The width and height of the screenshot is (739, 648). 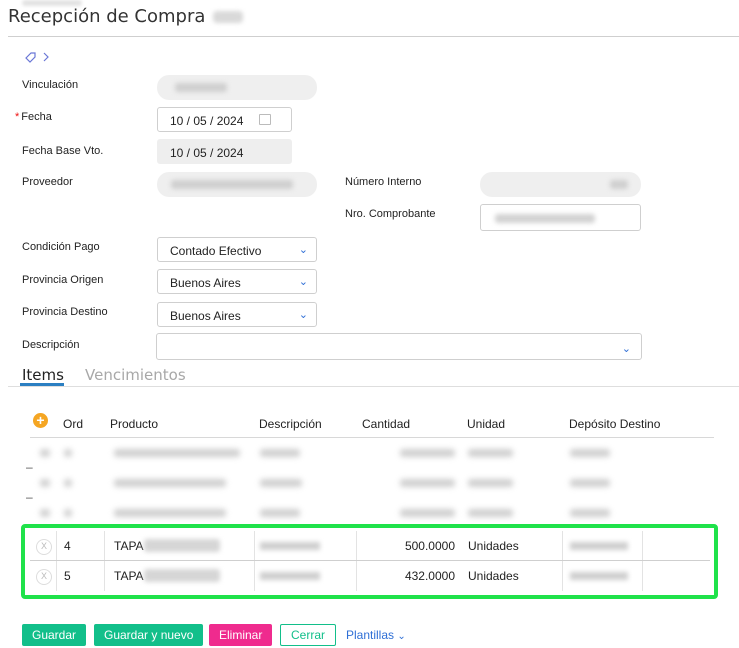 I want to click on fecha-label: * Fecha, so click(x=33, y=117).